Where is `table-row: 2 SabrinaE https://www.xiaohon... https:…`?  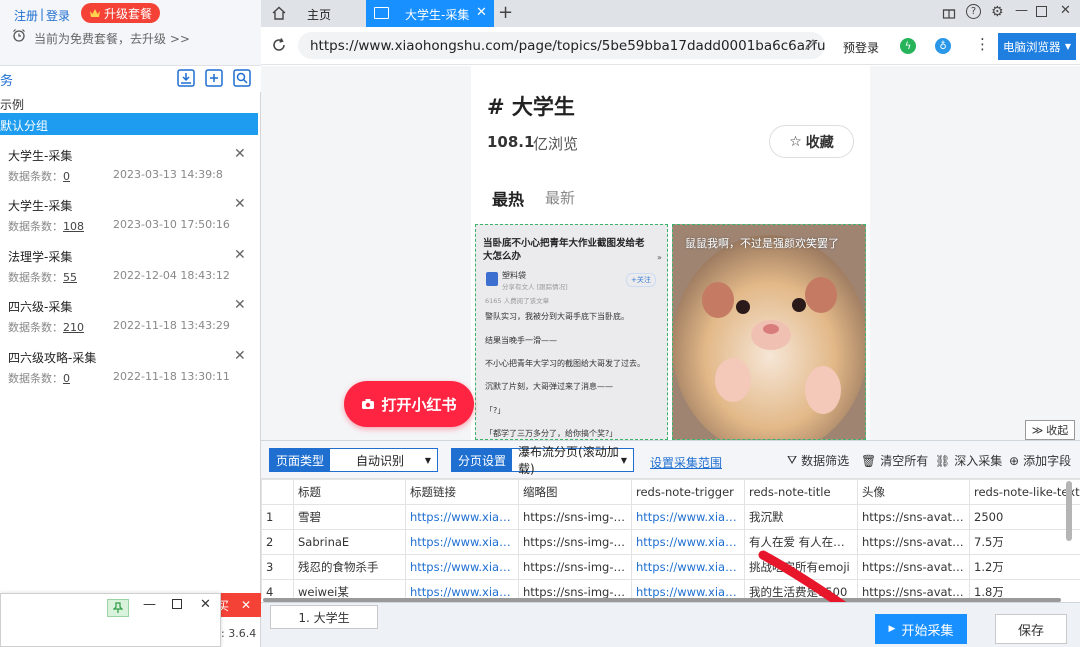
table-row: 2 SabrinaE https://www.xiaohon... https:… is located at coordinates (670, 542).